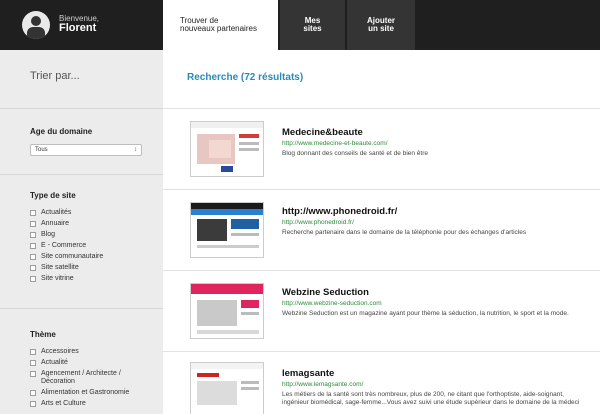  I want to click on checkbox-item: Site satellite, so click(66, 268).